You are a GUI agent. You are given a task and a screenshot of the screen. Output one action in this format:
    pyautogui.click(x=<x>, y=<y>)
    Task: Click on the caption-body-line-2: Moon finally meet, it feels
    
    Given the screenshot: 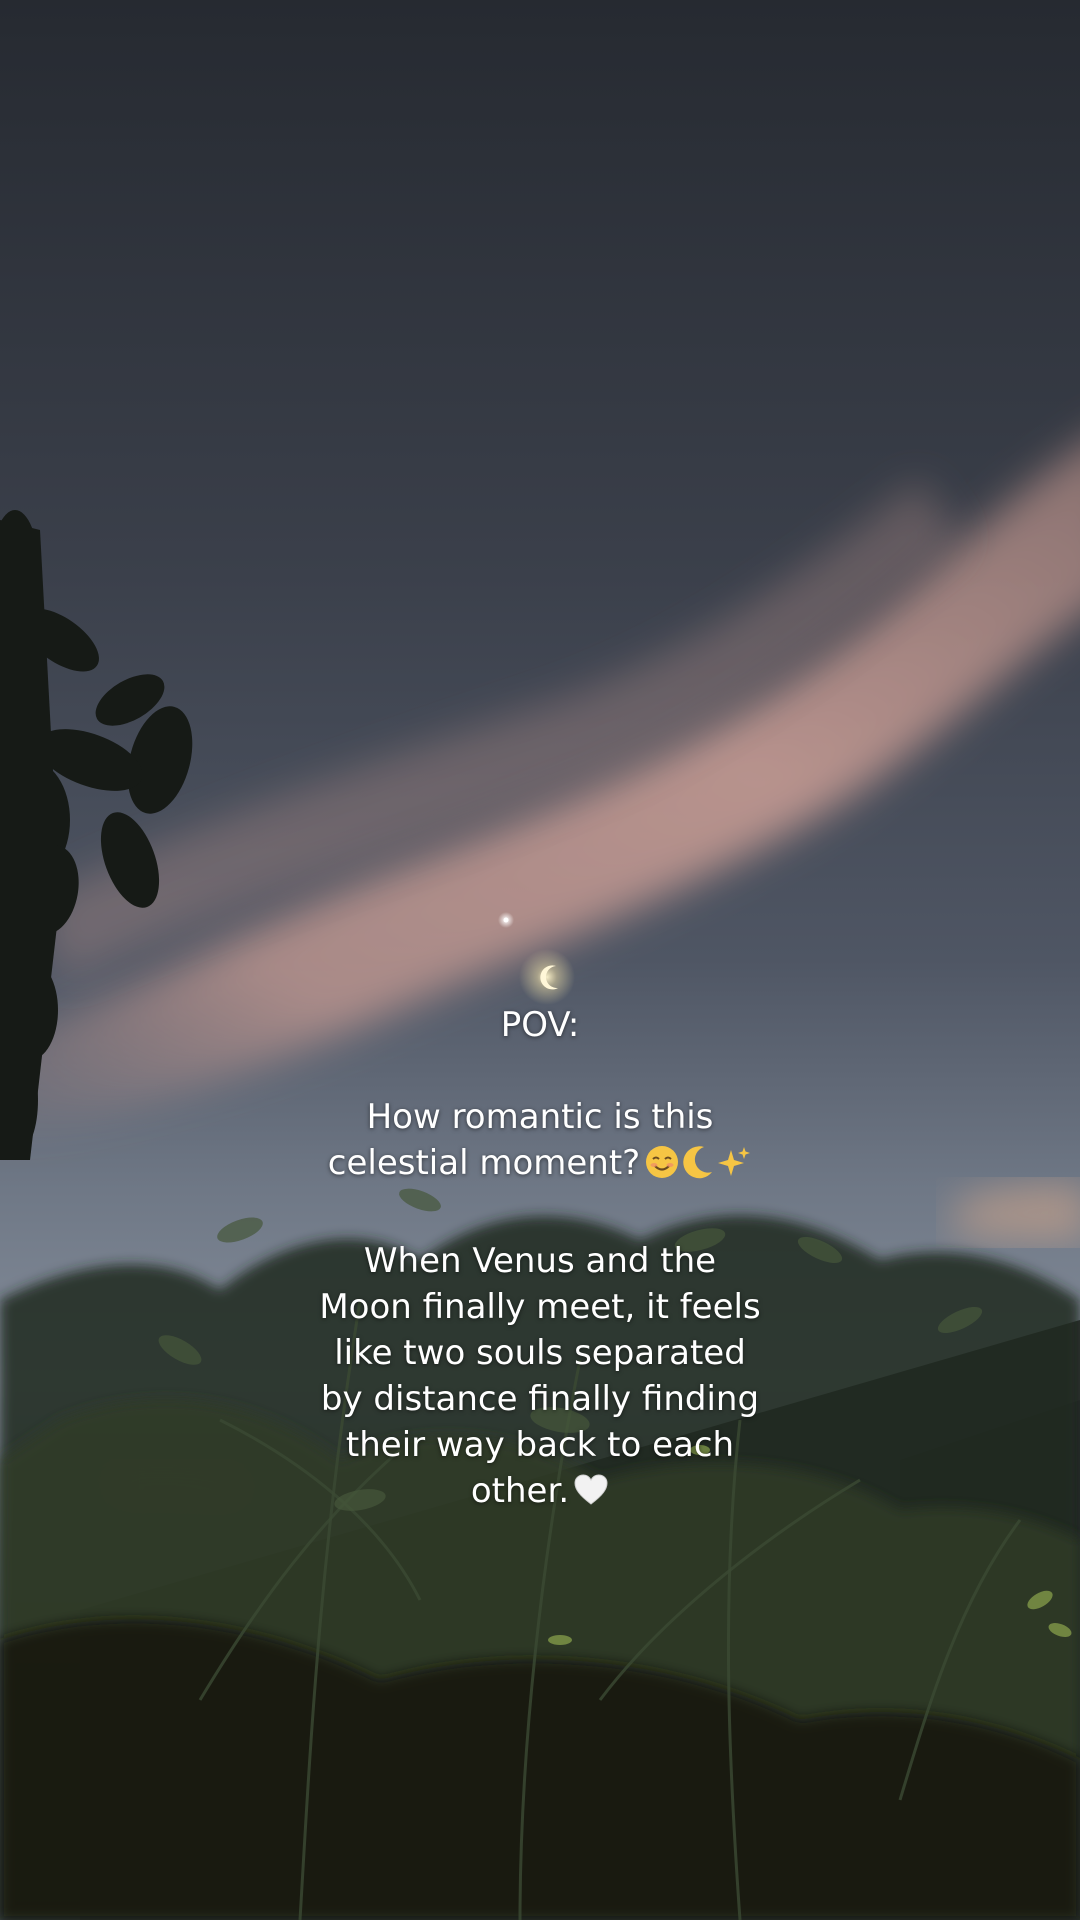 What is the action you would take?
    pyautogui.click(x=540, y=1307)
    